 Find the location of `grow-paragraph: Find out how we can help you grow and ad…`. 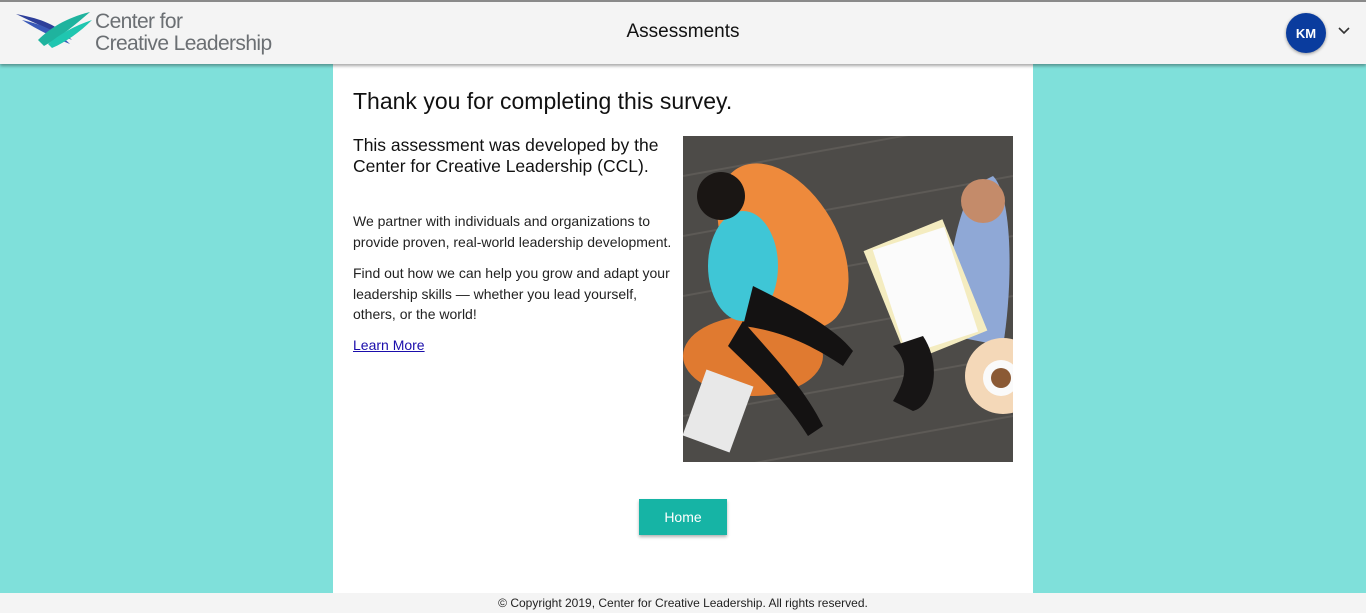

grow-paragraph: Find out how we can help you grow and ad… is located at coordinates (511, 293).